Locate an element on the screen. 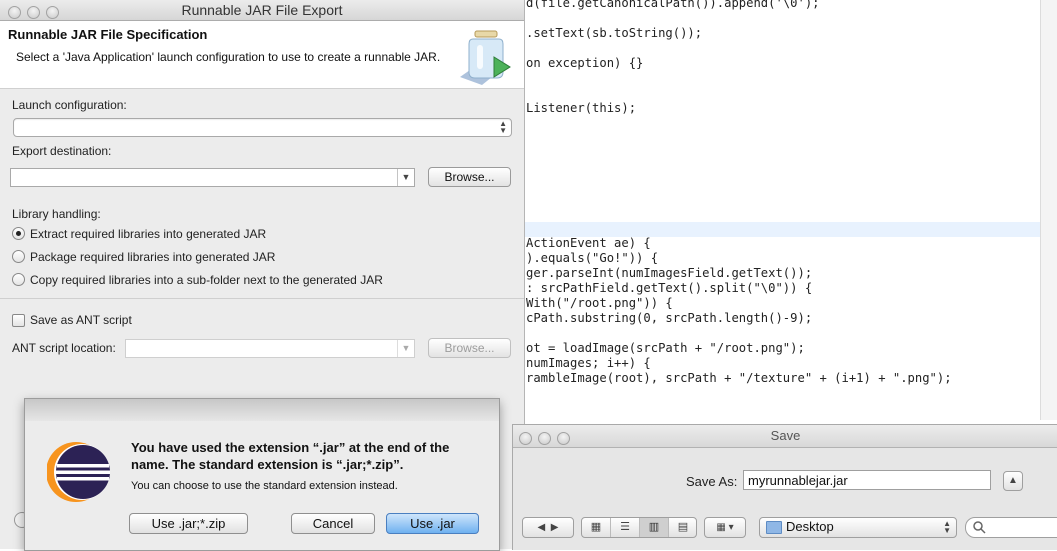  folder-icon is located at coordinates (774, 527).